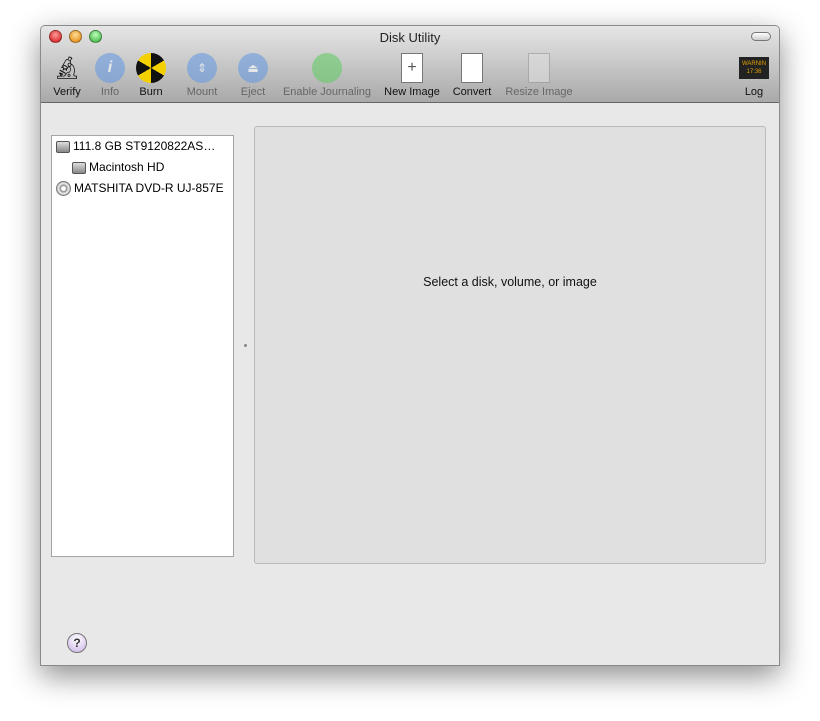  What do you see at coordinates (539, 68) in the screenshot?
I see `resize-image-icon` at bounding box center [539, 68].